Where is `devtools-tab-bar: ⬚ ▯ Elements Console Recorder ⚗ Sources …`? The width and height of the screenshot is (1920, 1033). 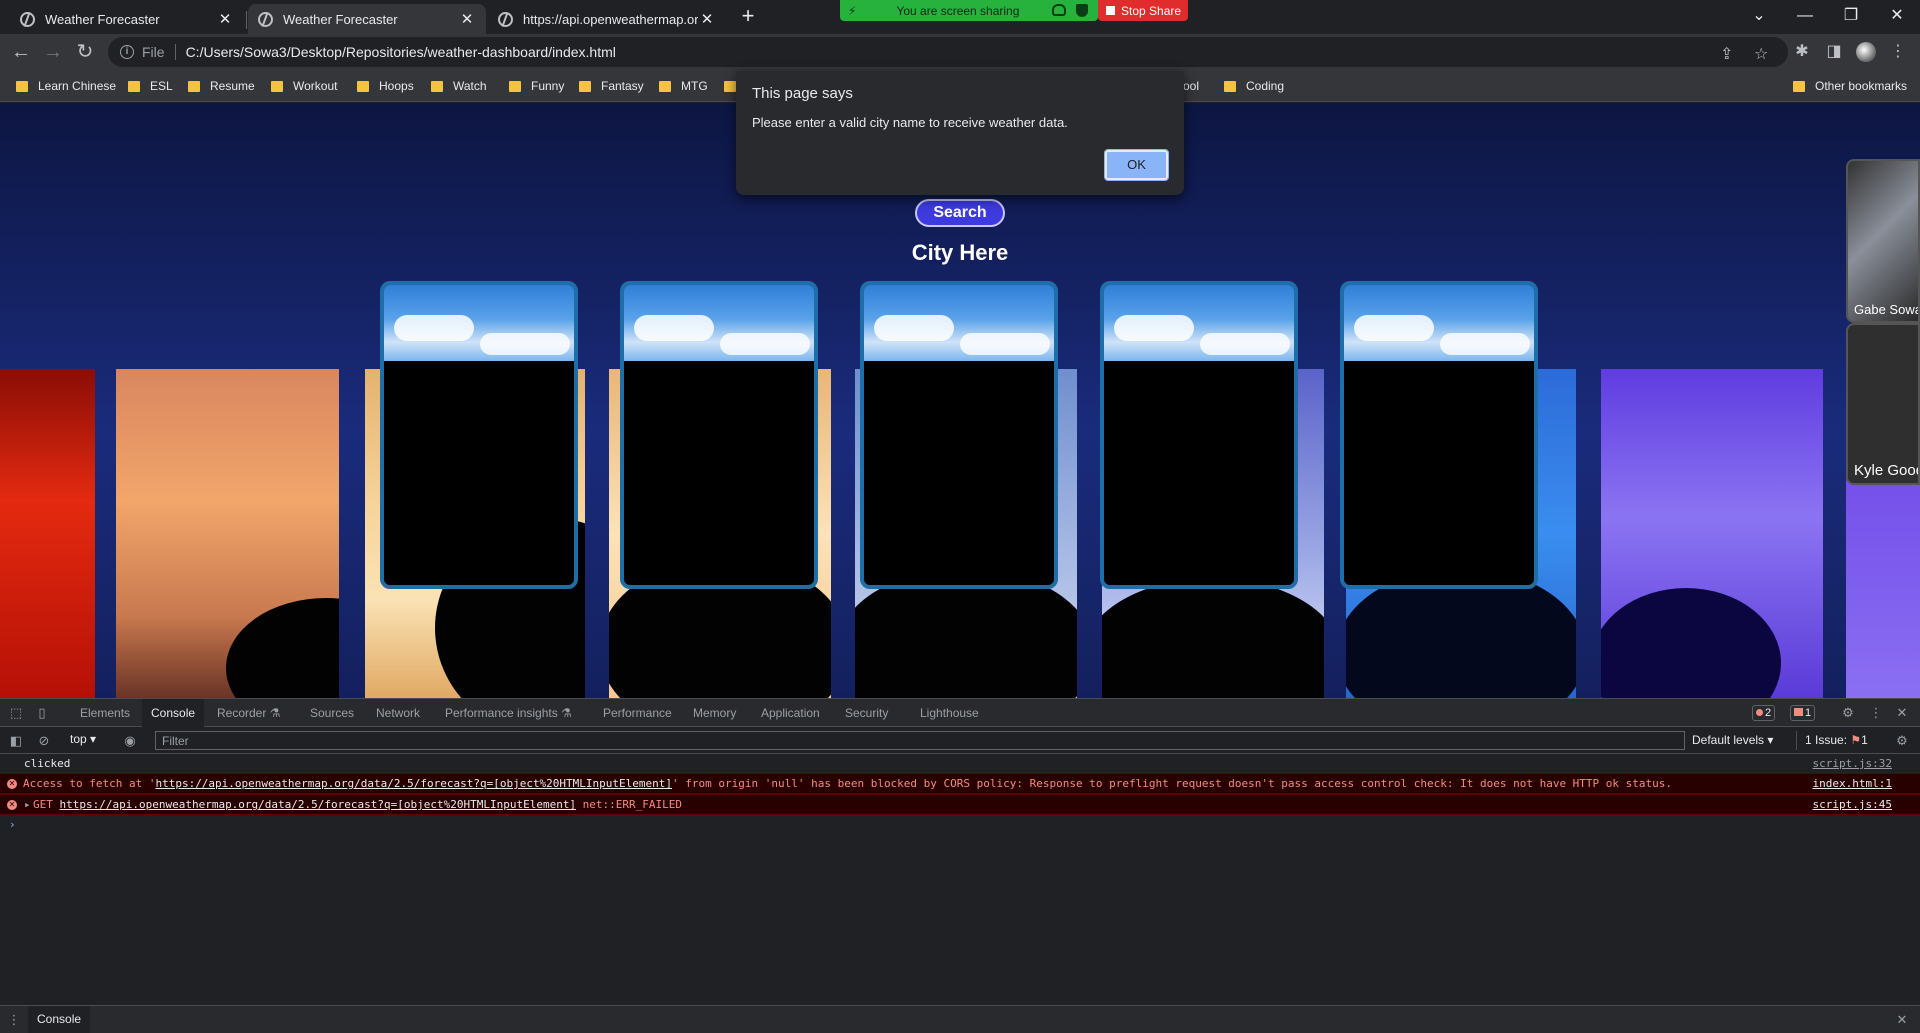
devtools-tab-bar: ⬚ ▯ Elements Console Recorder ⚗ Sources … is located at coordinates (960, 713).